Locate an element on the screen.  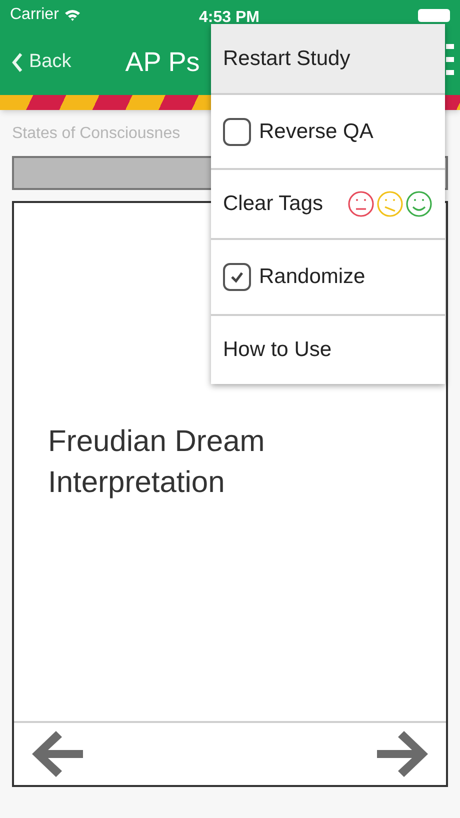
menu-item-label: Randomize is located at coordinates (312, 277).